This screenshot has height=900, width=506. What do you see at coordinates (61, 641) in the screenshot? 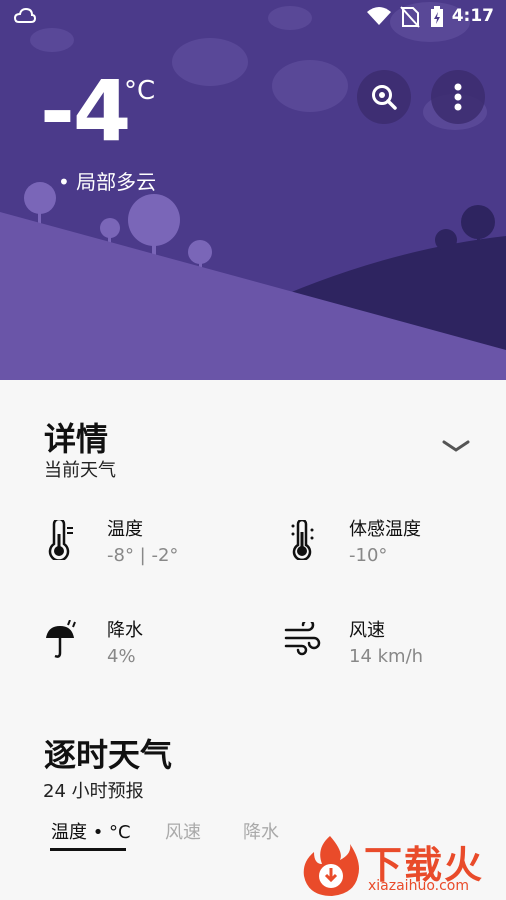
I see `umbrella-rain-icon` at bounding box center [61, 641].